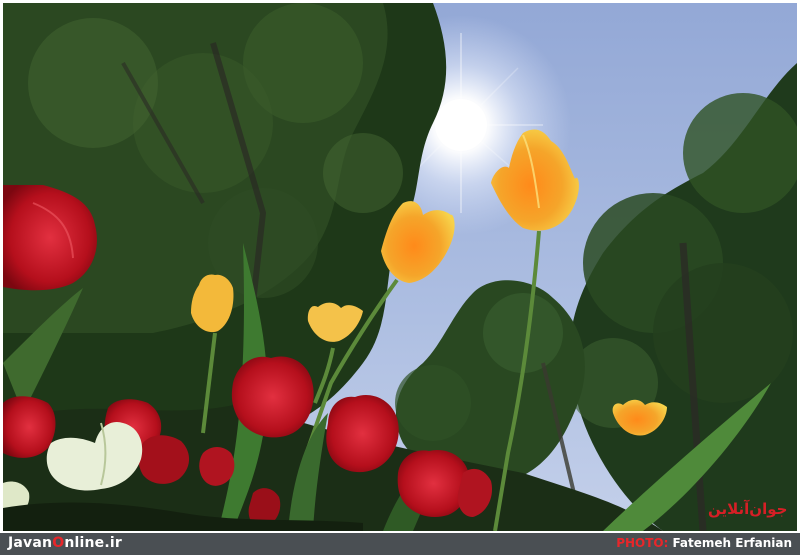 Image resolution: width=800 pixels, height=555 pixels. I want to click on photo-credit: PHOTO: Fatemeh Erfanian, so click(704, 543).